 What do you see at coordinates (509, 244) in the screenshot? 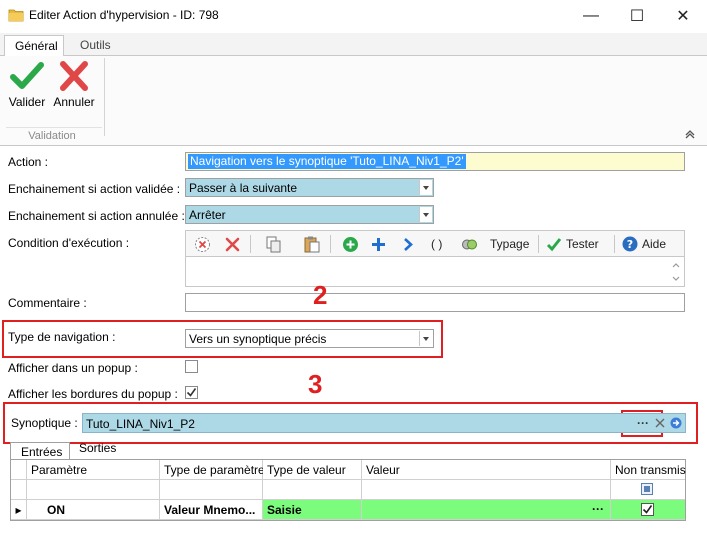
I see `typage-button: Typage` at bounding box center [509, 244].